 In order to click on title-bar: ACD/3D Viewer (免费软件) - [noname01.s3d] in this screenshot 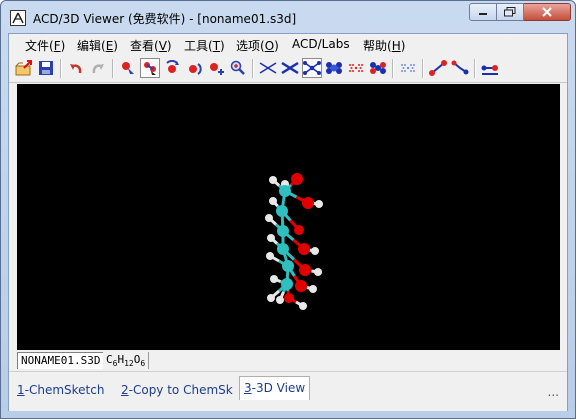, I will do `click(288, 17)`.